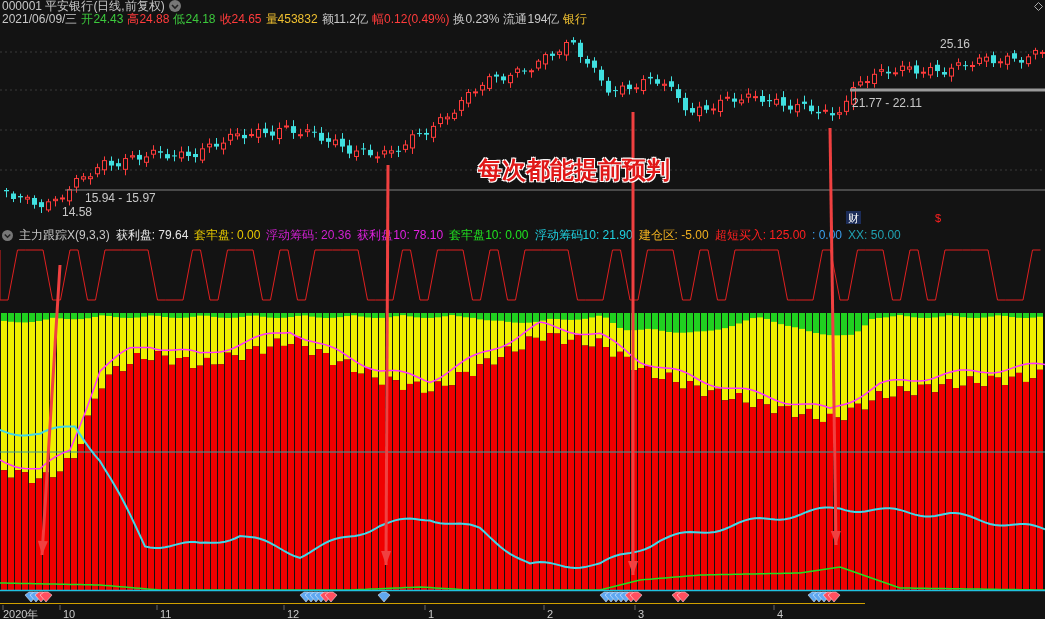  Describe the element at coordinates (938, 218) in the screenshot. I see `event-marker: $` at that location.